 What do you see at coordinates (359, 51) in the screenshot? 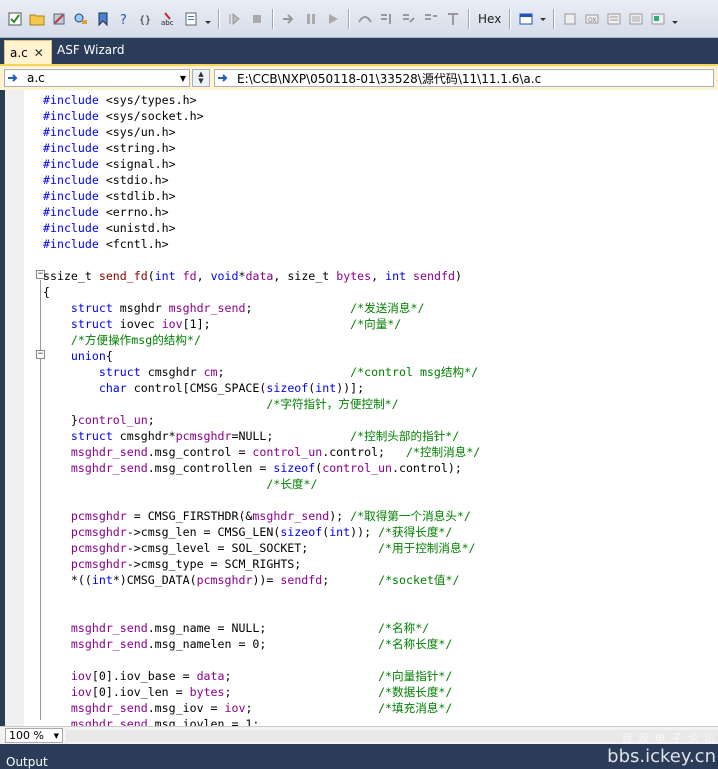
I see `document-tabs: a.c ✕ ASF Wizard` at bounding box center [359, 51].